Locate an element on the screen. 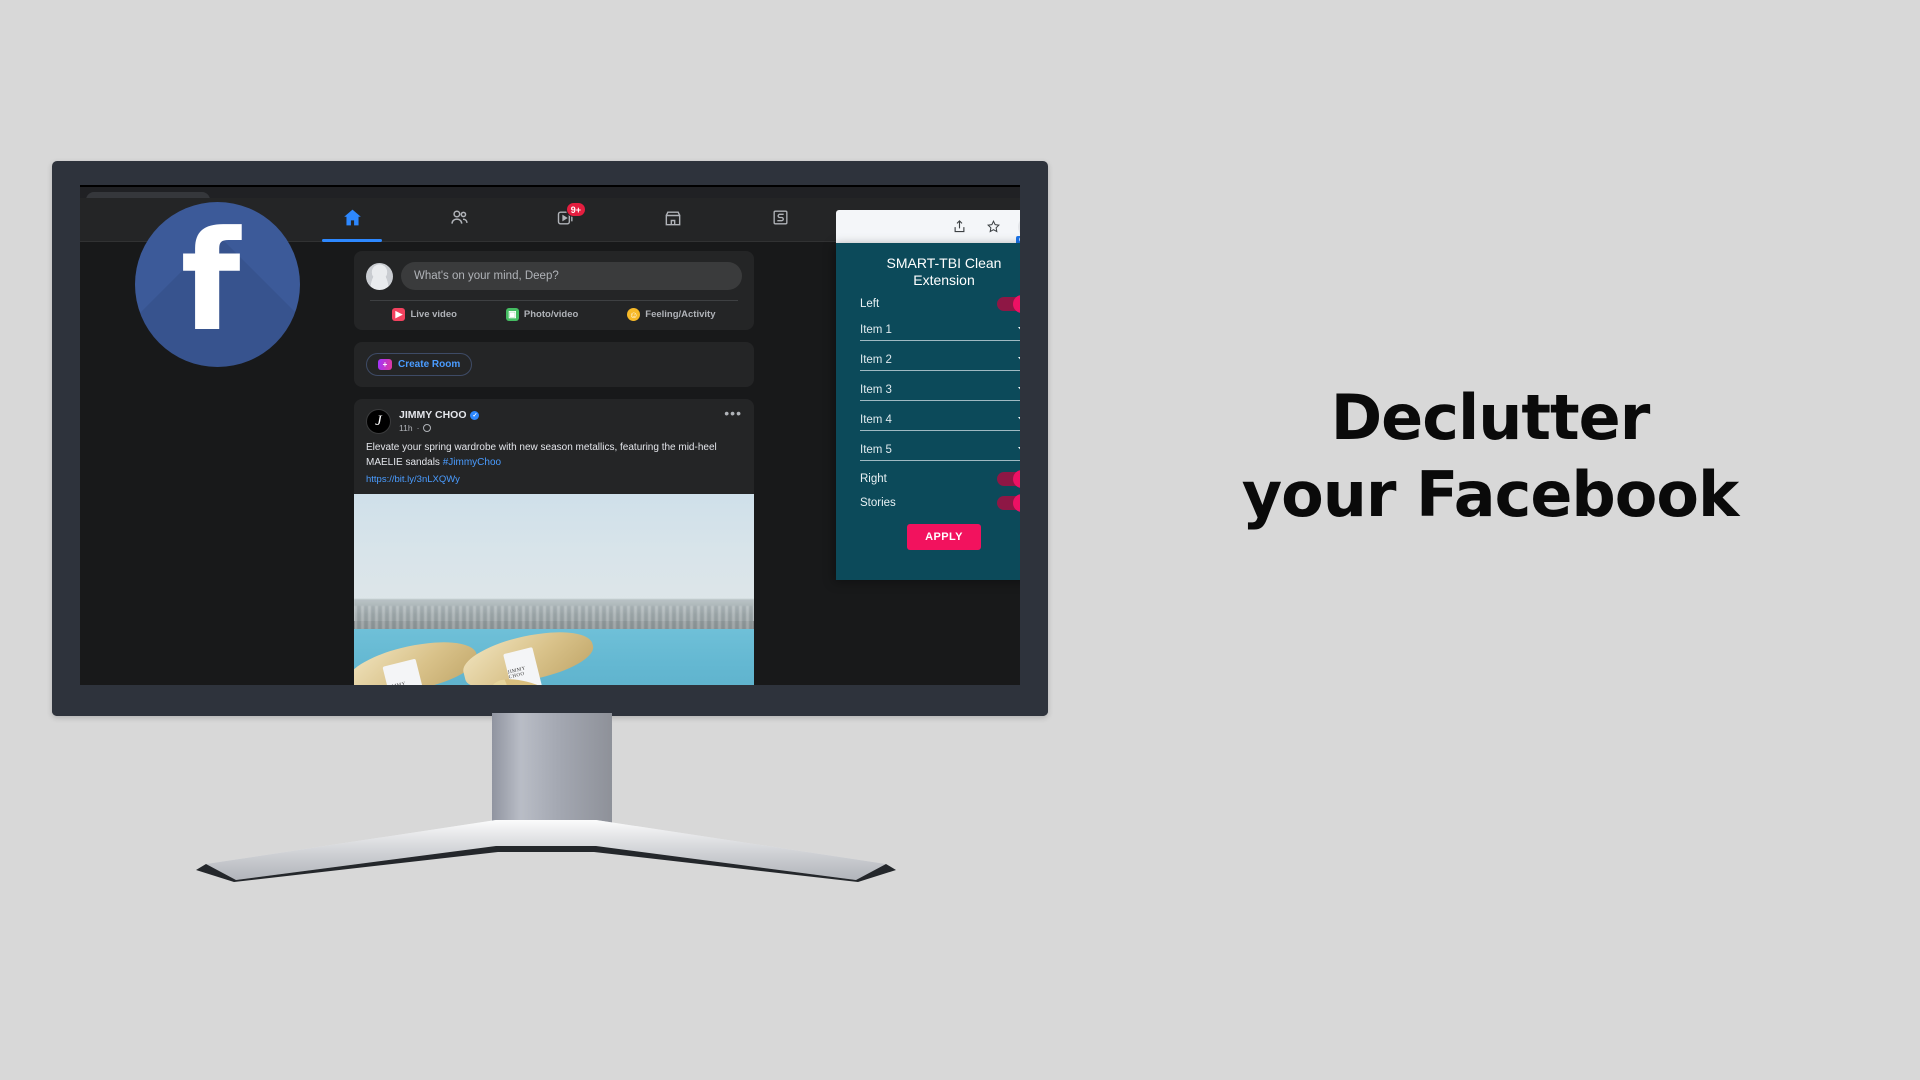  facebook-nav-icons: 9+ is located at coordinates (562, 220).